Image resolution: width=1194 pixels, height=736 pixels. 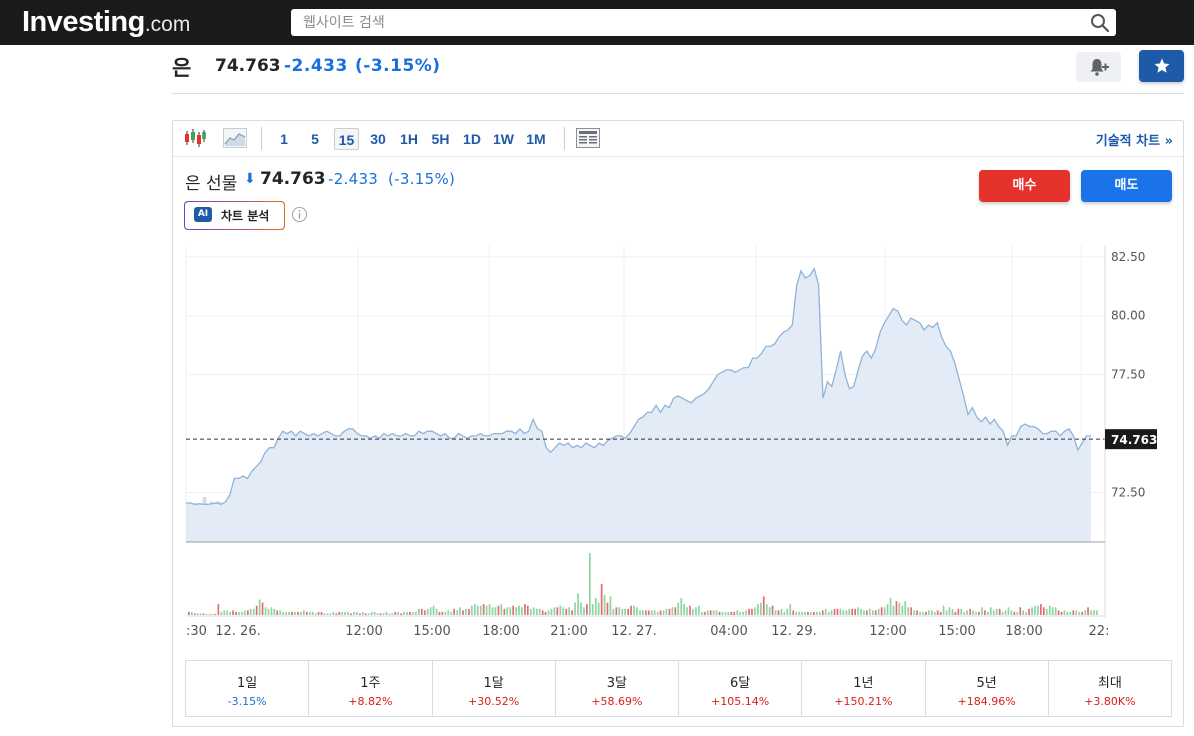 I want to click on candlestick-type-button, so click(x=195, y=138).